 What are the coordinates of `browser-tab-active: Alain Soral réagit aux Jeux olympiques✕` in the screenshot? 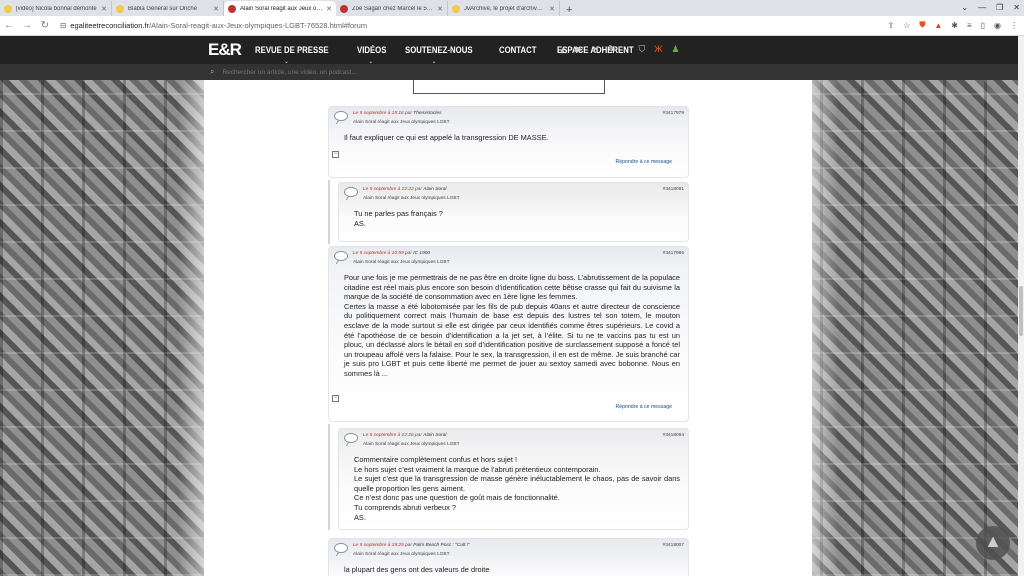 It's located at (280, 8).